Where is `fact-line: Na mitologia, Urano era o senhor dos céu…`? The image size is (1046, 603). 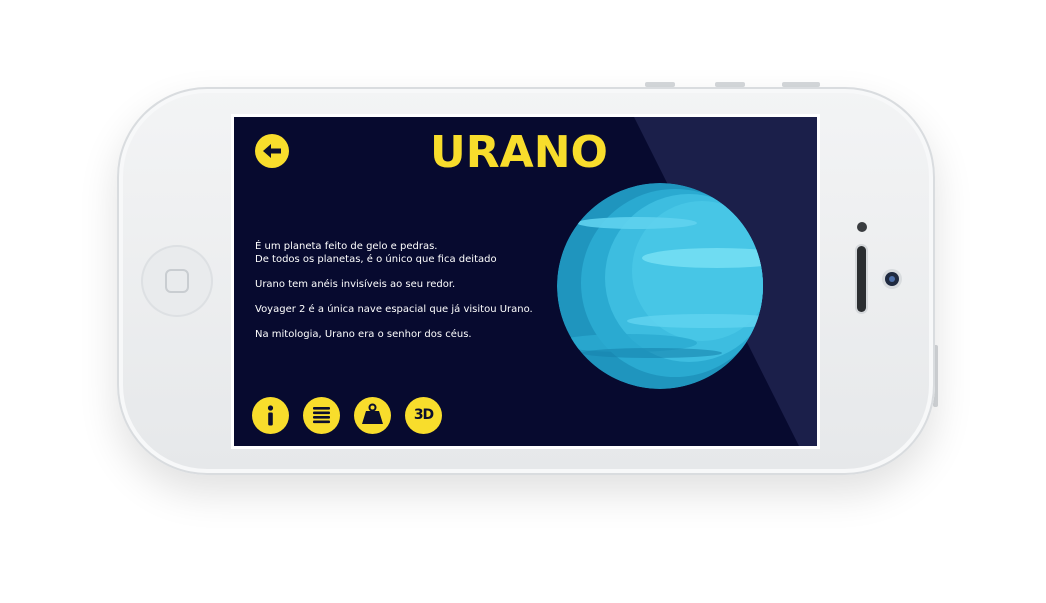
fact-line: Na mitologia, Urano era o senhor dos céu… is located at coordinates (363, 334).